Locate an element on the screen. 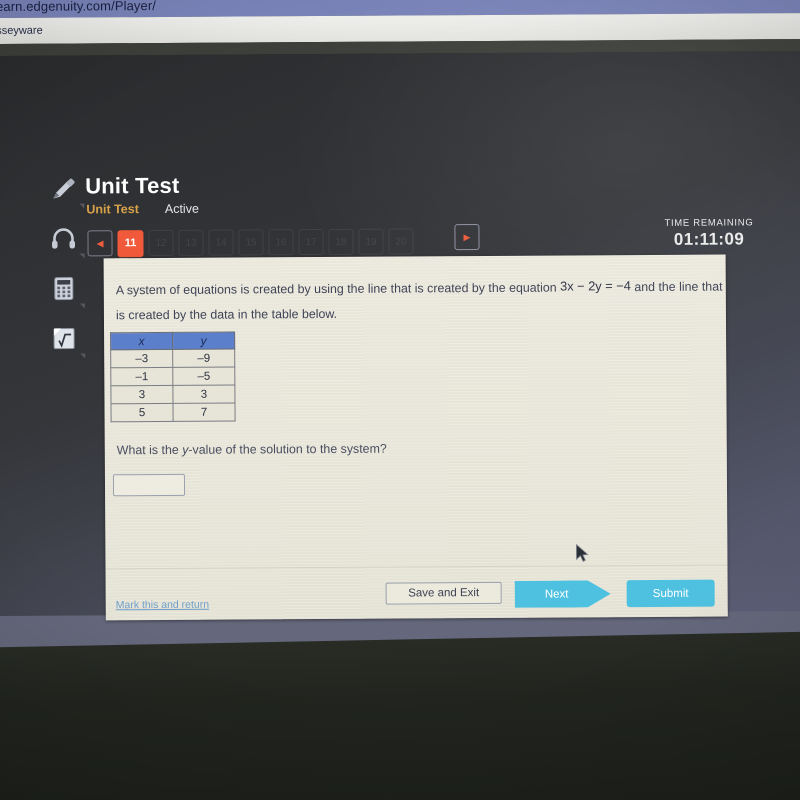  tool-read-aloud is located at coordinates (63, 238).